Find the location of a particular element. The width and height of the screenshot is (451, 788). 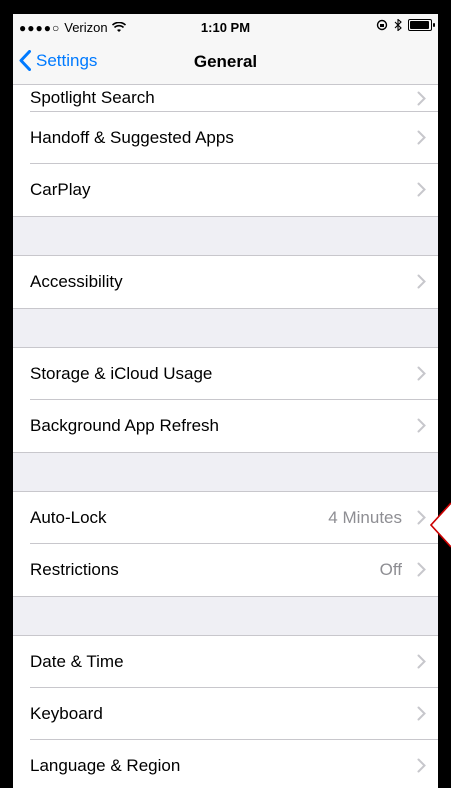

page-title: General is located at coordinates (225, 61).